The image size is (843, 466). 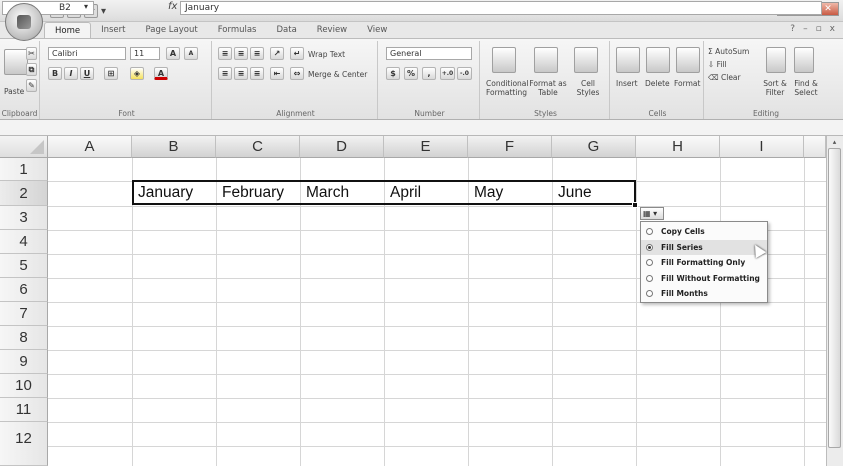 What do you see at coordinates (191, 53) in the screenshot?
I see `shrink-font-icon: A` at bounding box center [191, 53].